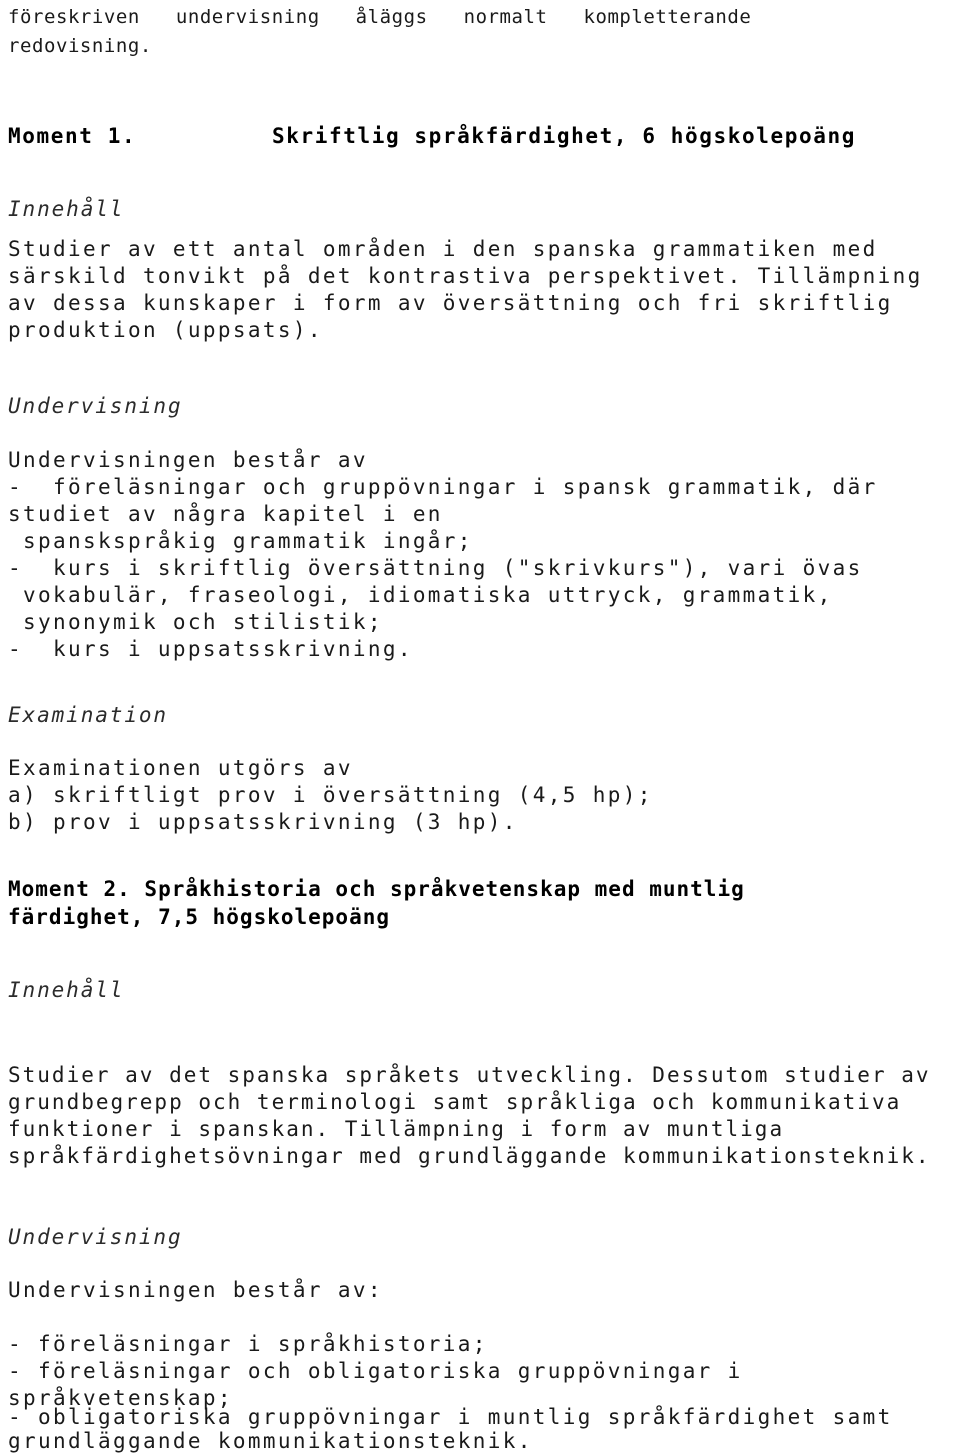  I want to click on moment-2-undervisning-heading: Undervisning, so click(95, 1237).